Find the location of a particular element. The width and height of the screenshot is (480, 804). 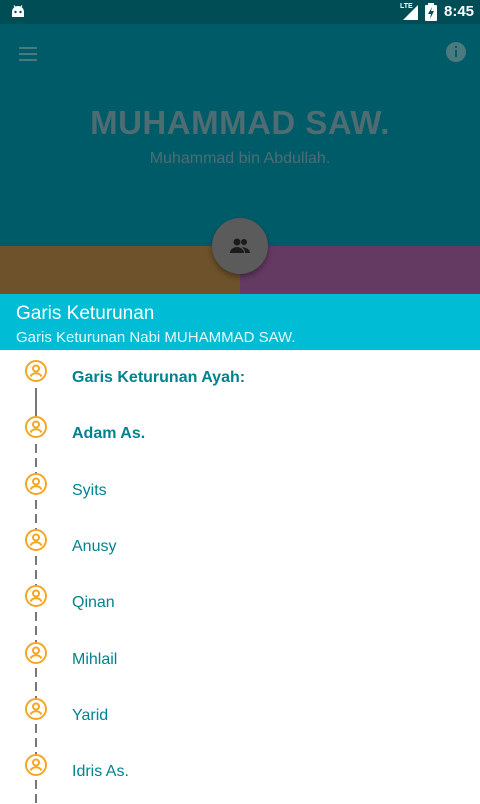

lineage-item: Anusy is located at coordinates (240, 551).